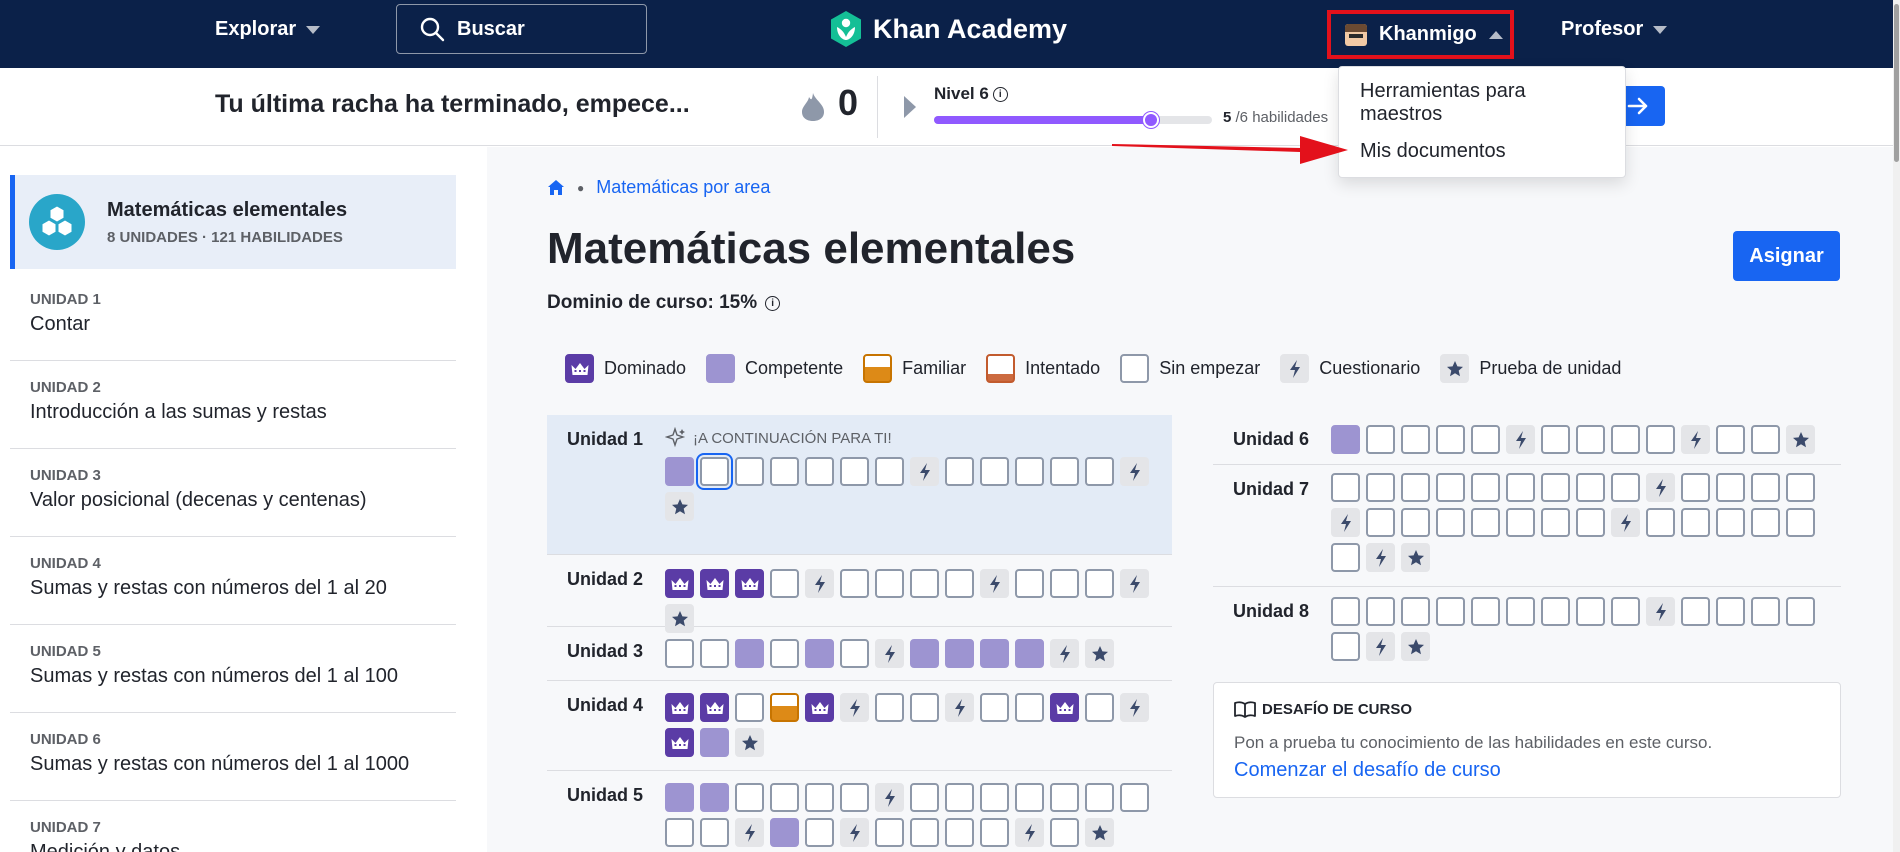  What do you see at coordinates (1614, 29) in the screenshot?
I see `profile-menu: Profesor` at bounding box center [1614, 29].